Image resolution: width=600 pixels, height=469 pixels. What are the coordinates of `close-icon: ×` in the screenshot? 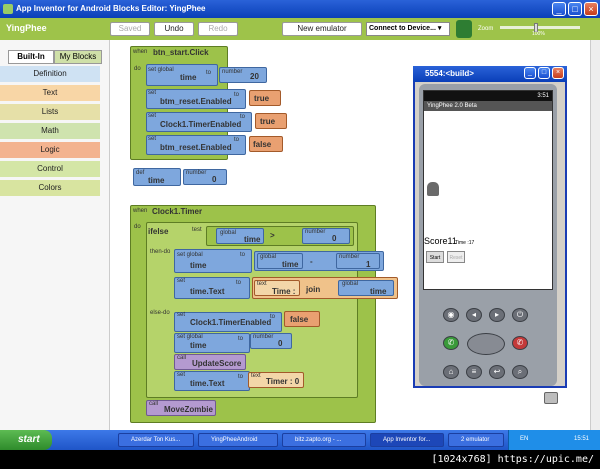 It's located at (591, 9).